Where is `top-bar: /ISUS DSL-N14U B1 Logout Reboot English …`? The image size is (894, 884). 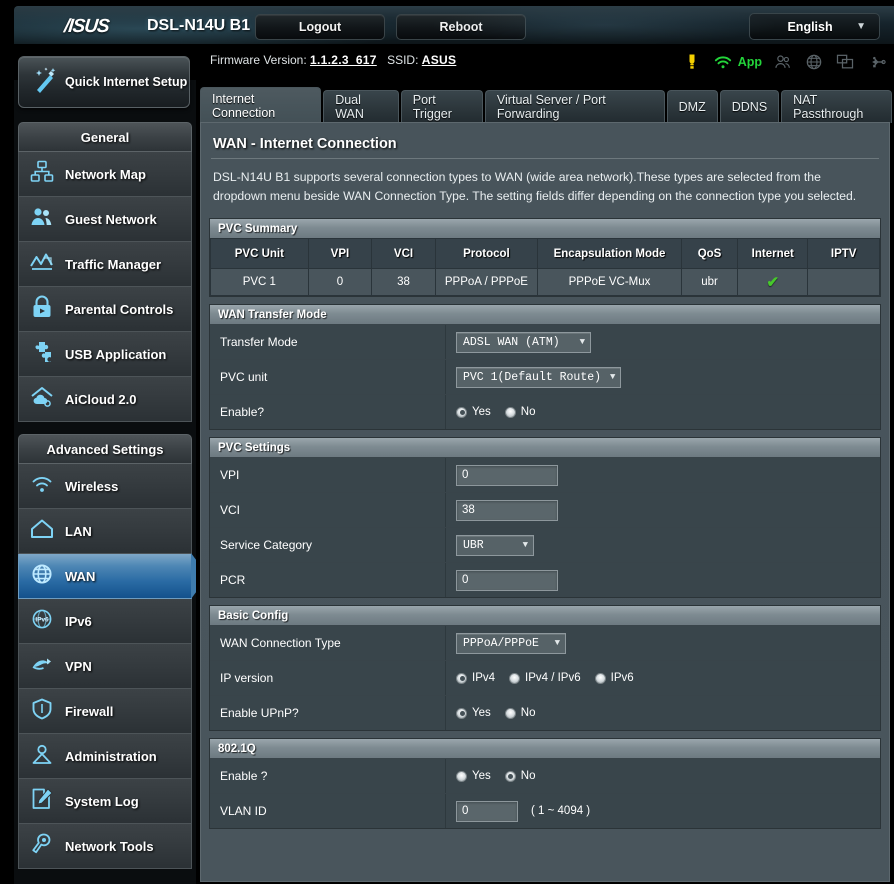
top-bar: /ISUS DSL-N14U B1 Logout Reboot English … is located at coordinates (454, 25).